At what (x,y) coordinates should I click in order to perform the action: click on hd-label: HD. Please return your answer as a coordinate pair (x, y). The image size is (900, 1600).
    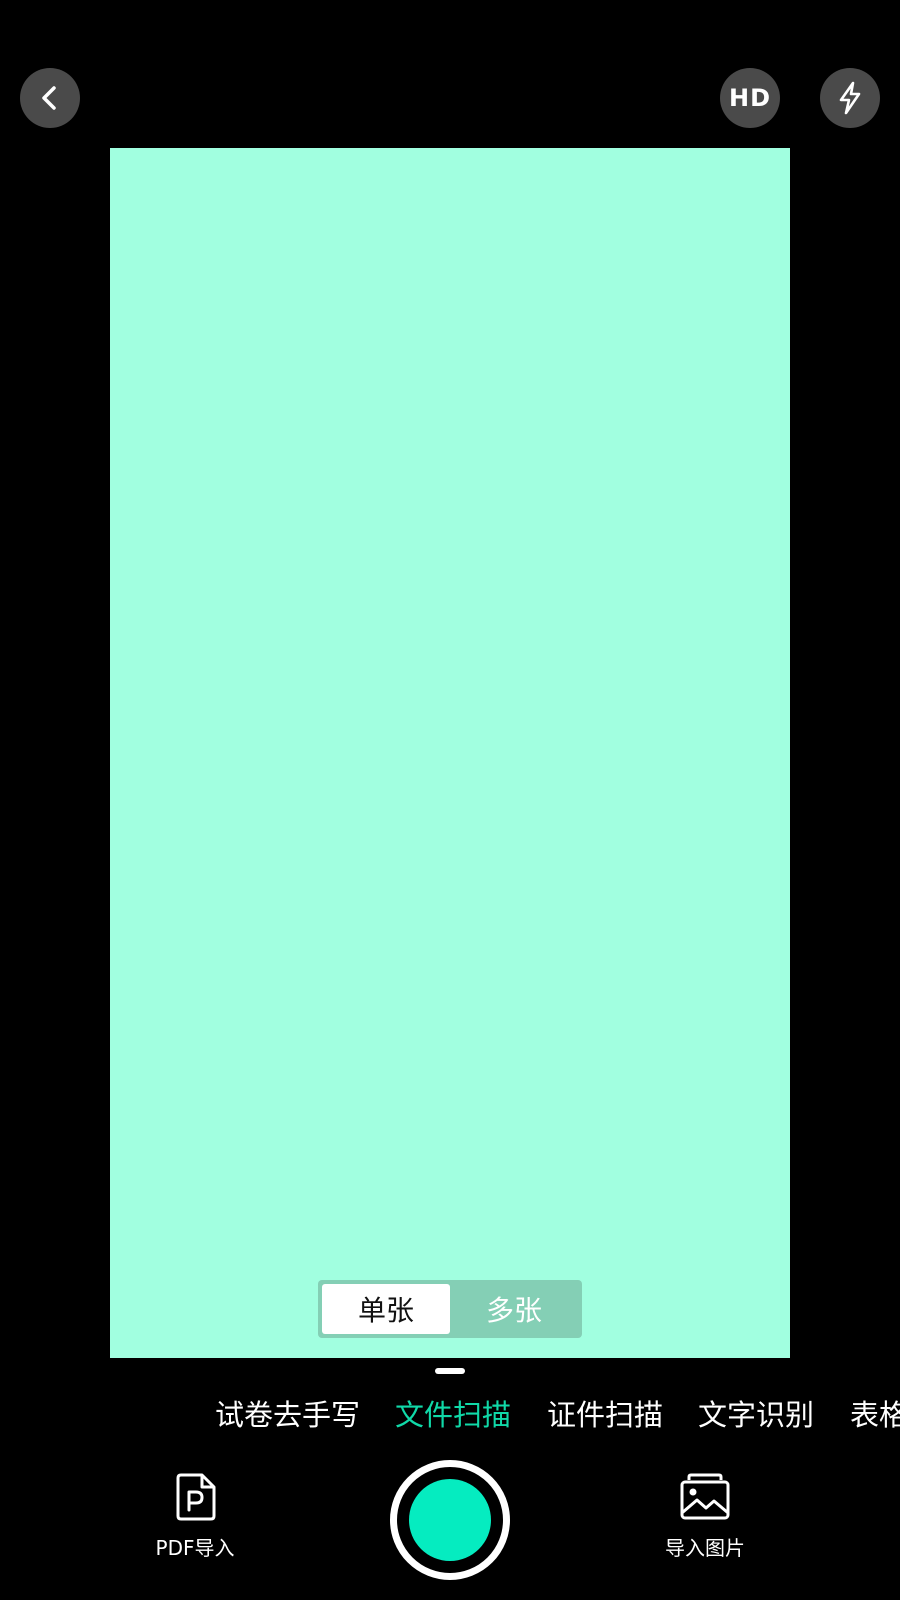
    Looking at the image, I should click on (749, 98).